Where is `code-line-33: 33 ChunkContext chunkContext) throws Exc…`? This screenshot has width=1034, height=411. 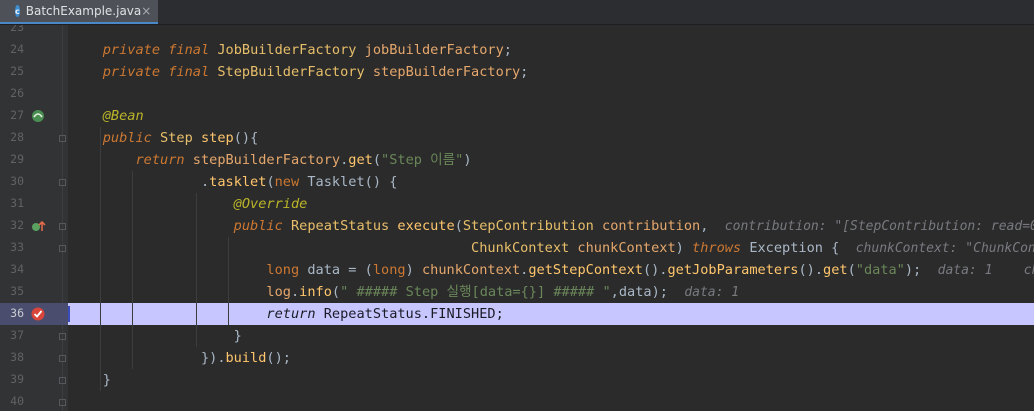
code-line-33: 33 ChunkContext chunkContext) throws Exc… is located at coordinates (517, 248).